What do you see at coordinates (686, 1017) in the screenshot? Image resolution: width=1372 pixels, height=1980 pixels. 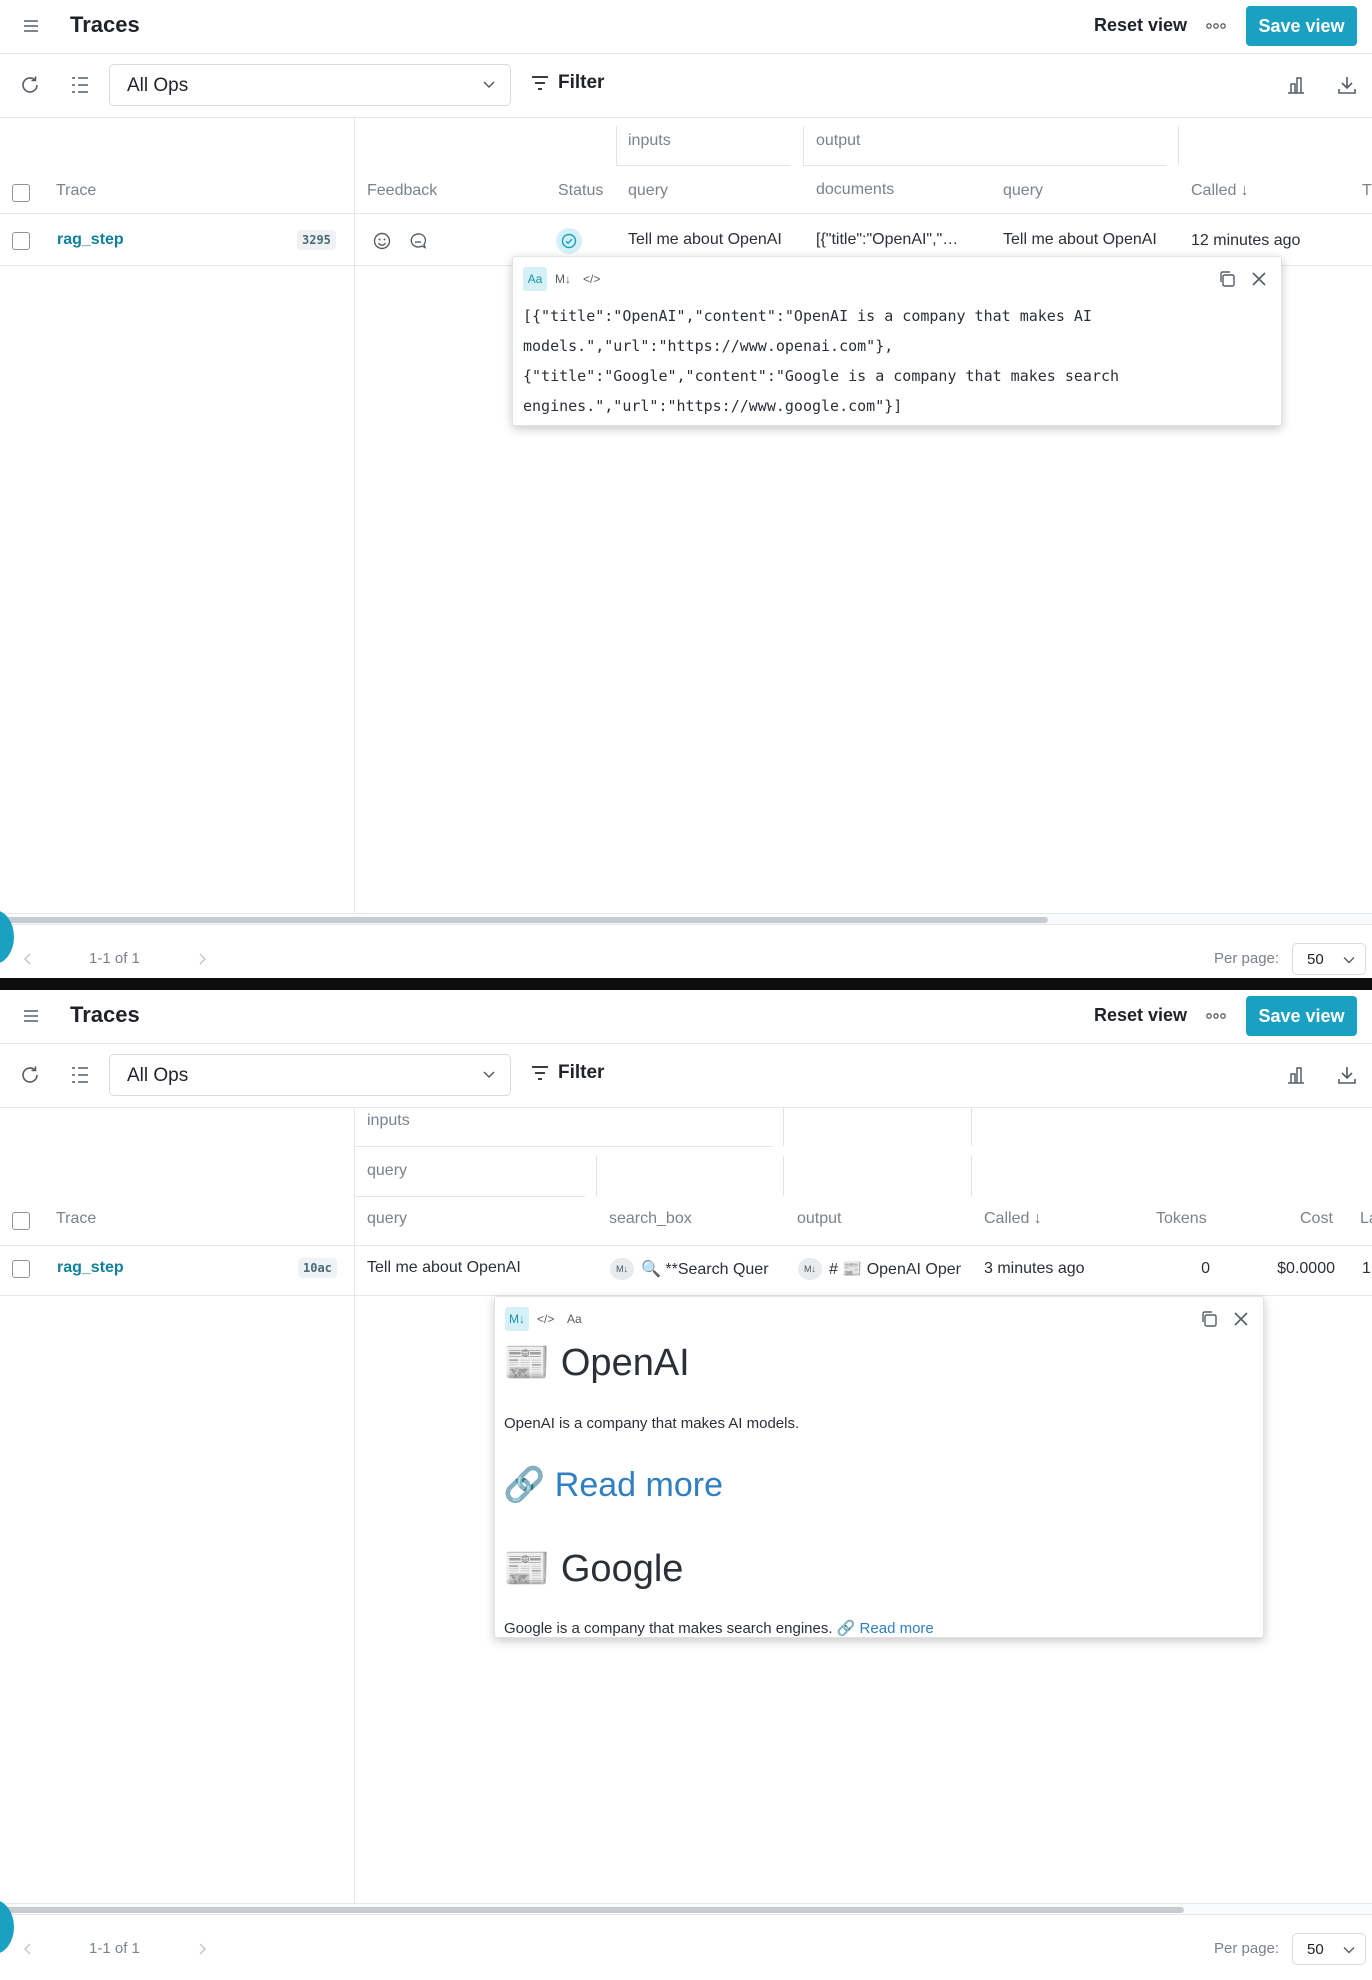 I see `page-header: Traces Reset view Save view` at bounding box center [686, 1017].